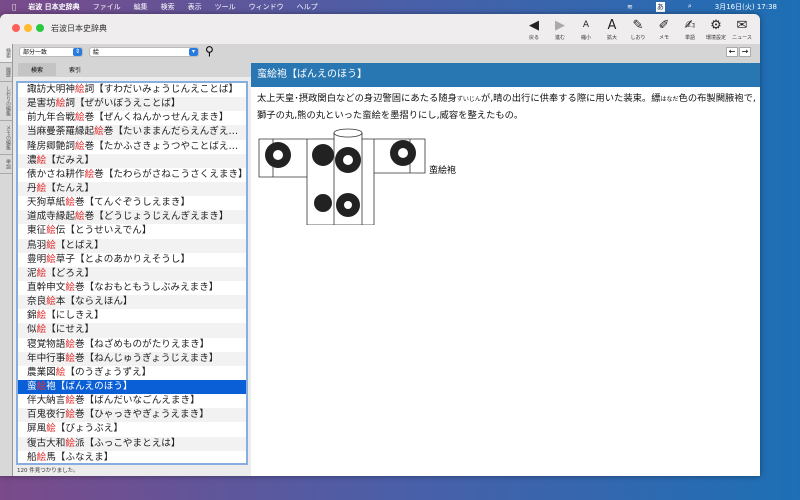 The height and width of the screenshot is (500, 800). What do you see at coordinates (586, 29) in the screenshot?
I see `toolbar-button-2: A 縮小` at bounding box center [586, 29].